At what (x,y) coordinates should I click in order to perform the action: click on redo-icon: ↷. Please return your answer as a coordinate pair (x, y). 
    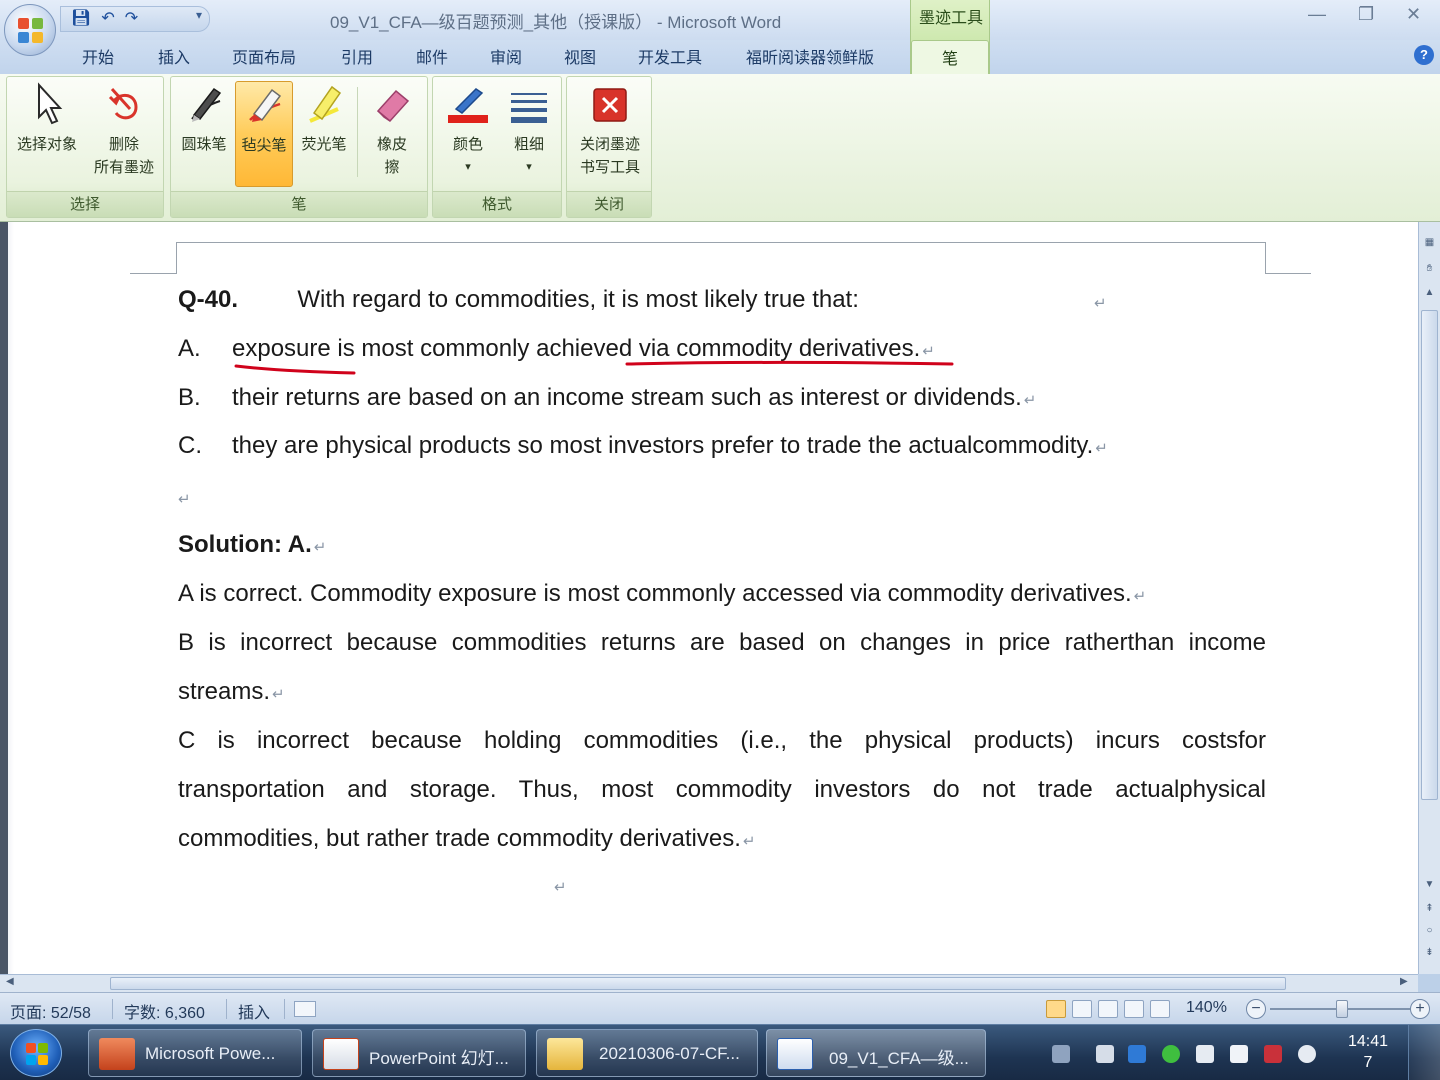
    Looking at the image, I should click on (131, 19).